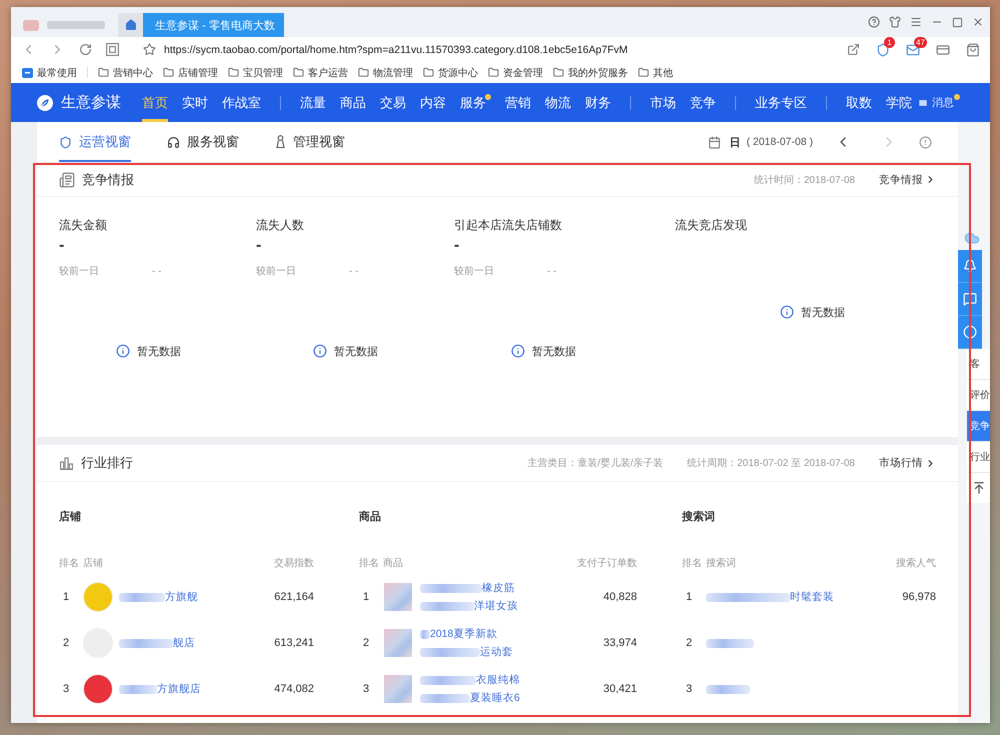 The image size is (1000, 735). What do you see at coordinates (598, 73) in the screenshot?
I see `bookmark-folder: 我的外贸服务` at bounding box center [598, 73].